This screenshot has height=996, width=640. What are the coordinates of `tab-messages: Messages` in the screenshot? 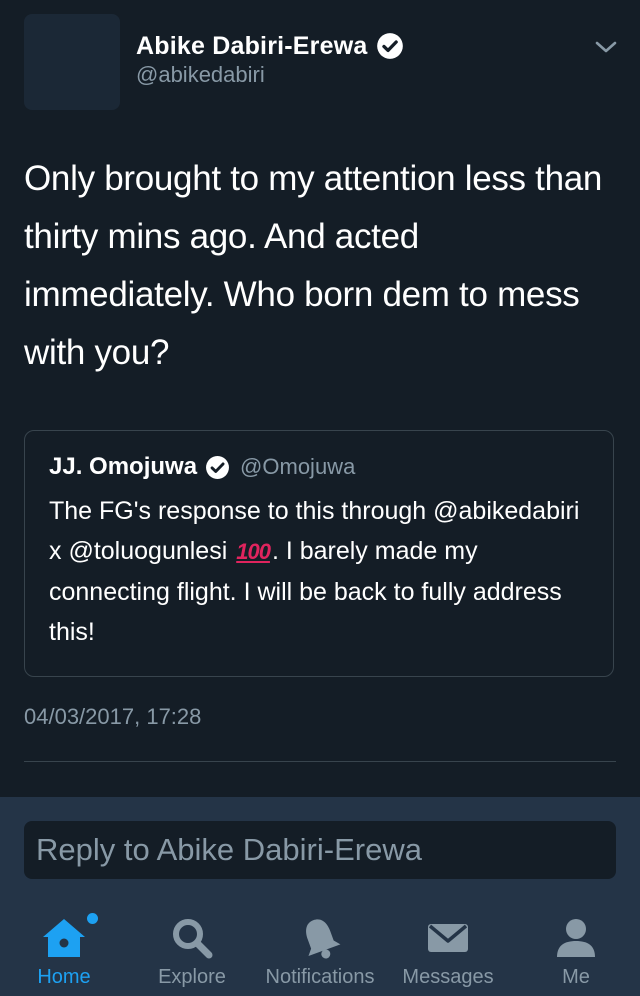 It's located at (448, 948).